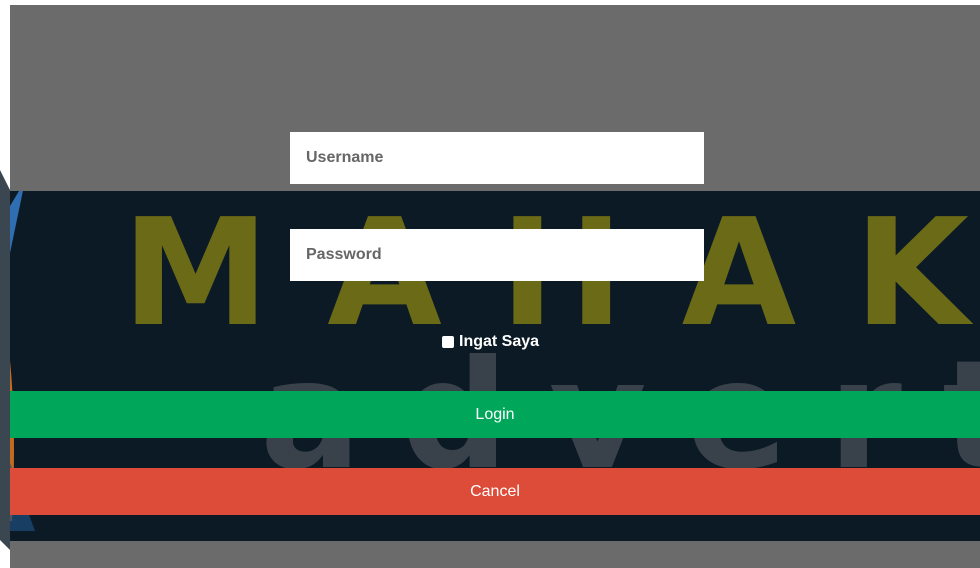 The image size is (980, 568). I want to click on password-input, so click(497, 255).